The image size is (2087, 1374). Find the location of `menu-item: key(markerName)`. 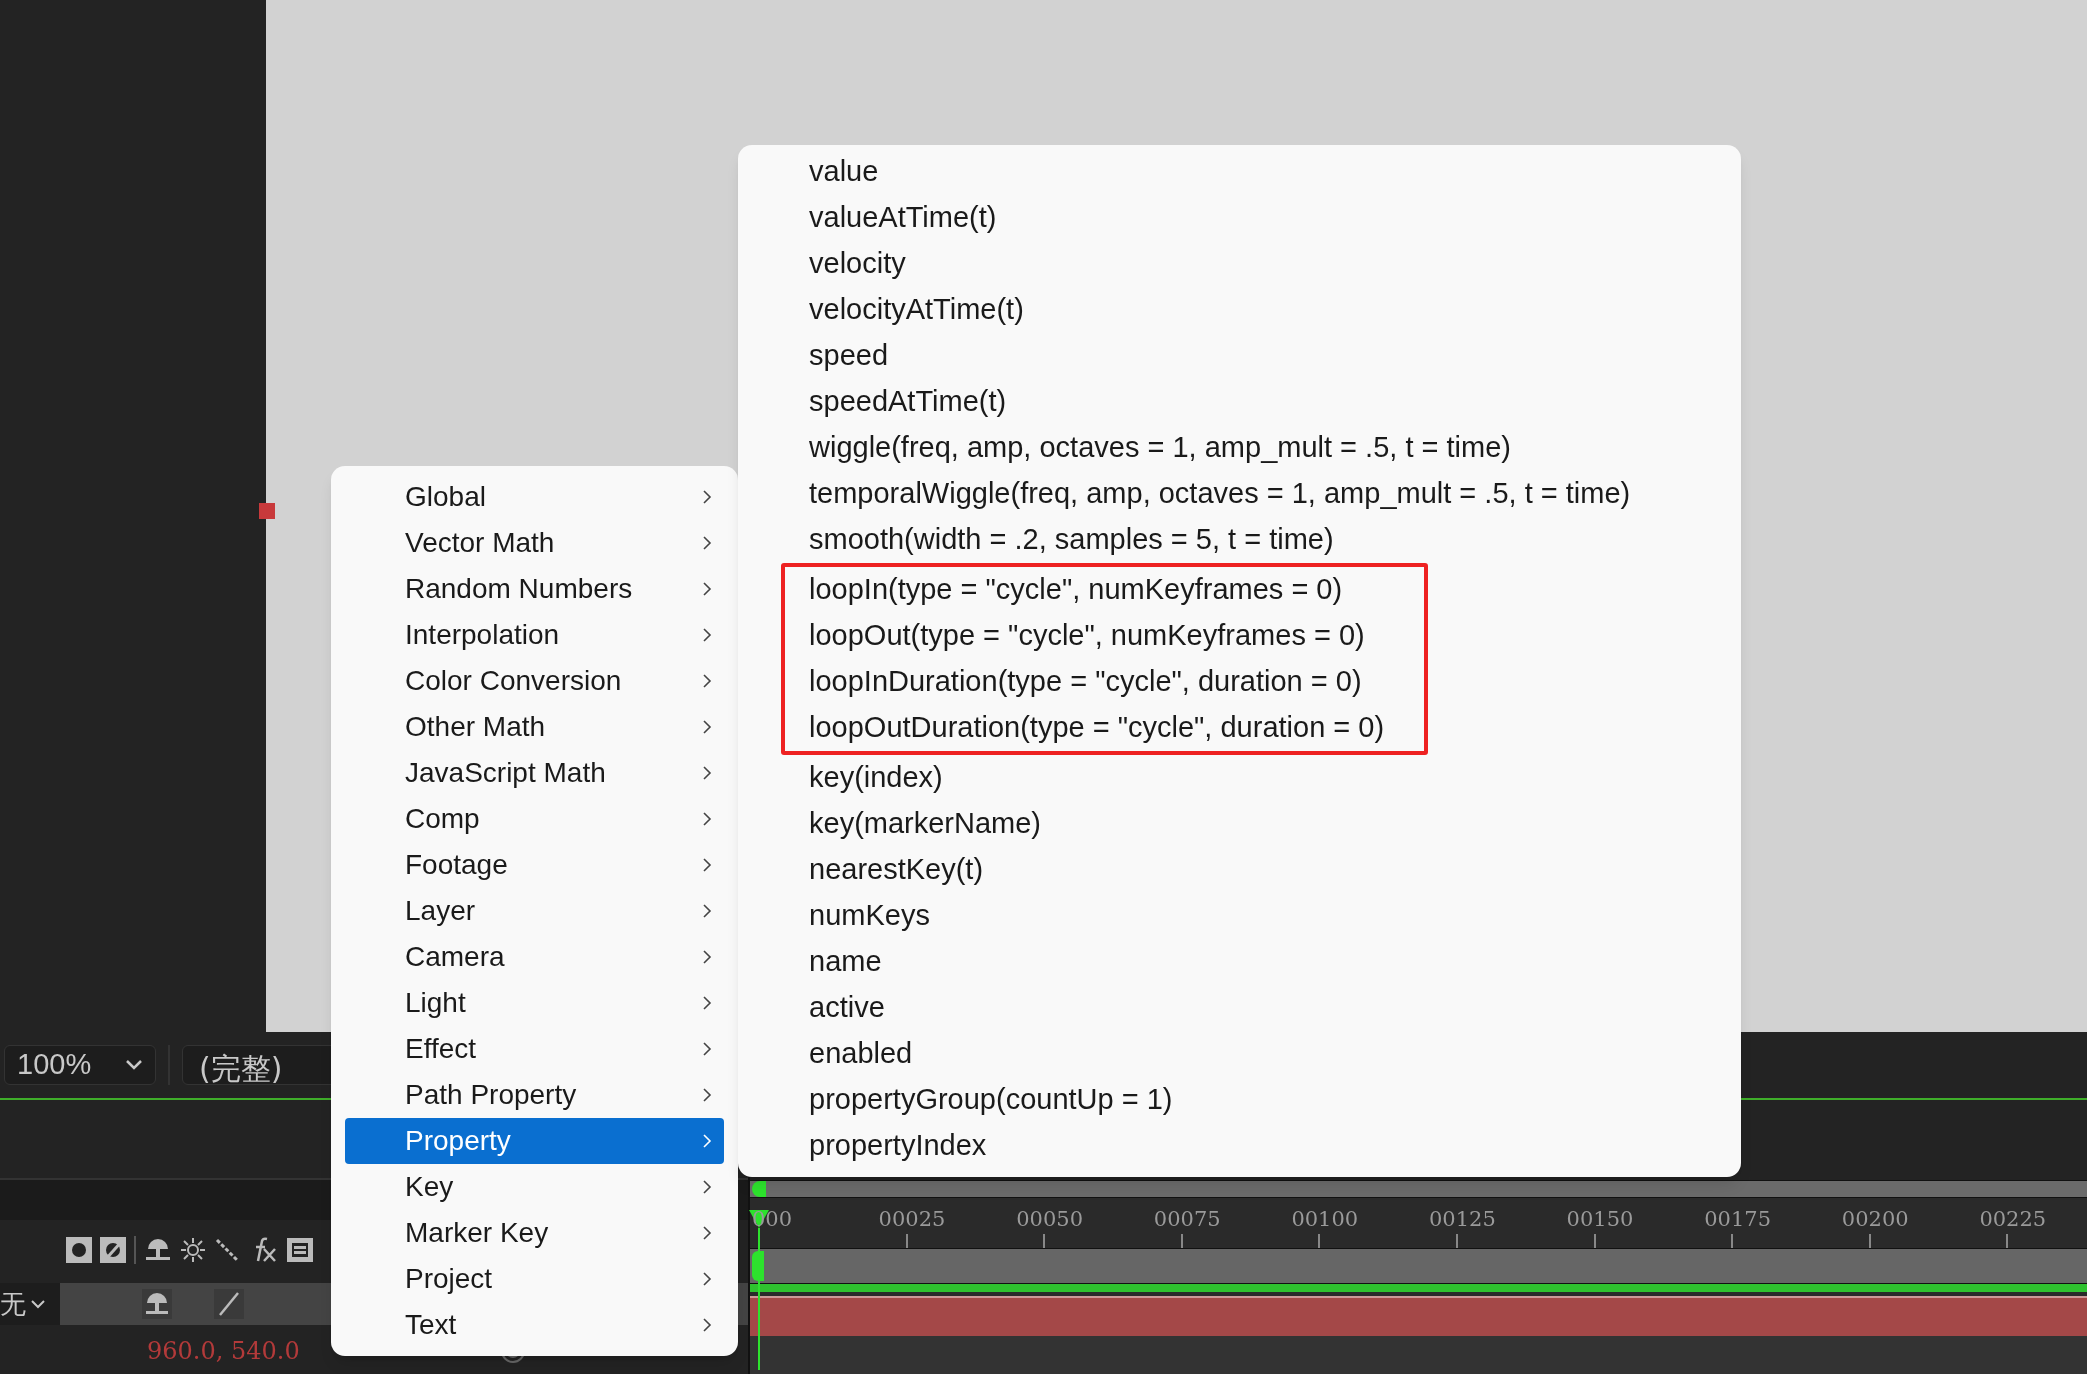

menu-item: key(markerName) is located at coordinates (1239, 824).